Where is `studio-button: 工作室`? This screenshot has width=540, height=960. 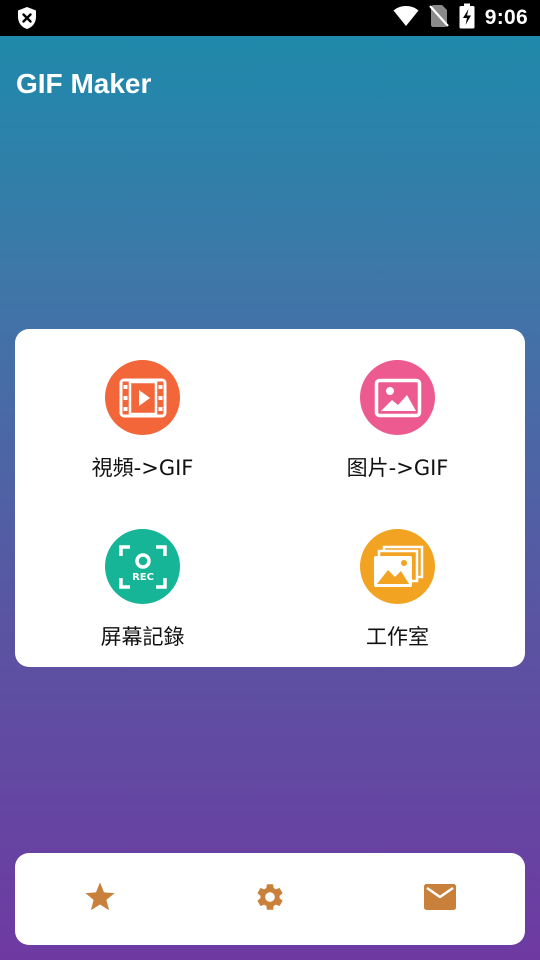 studio-button: 工作室 is located at coordinates (397, 582).